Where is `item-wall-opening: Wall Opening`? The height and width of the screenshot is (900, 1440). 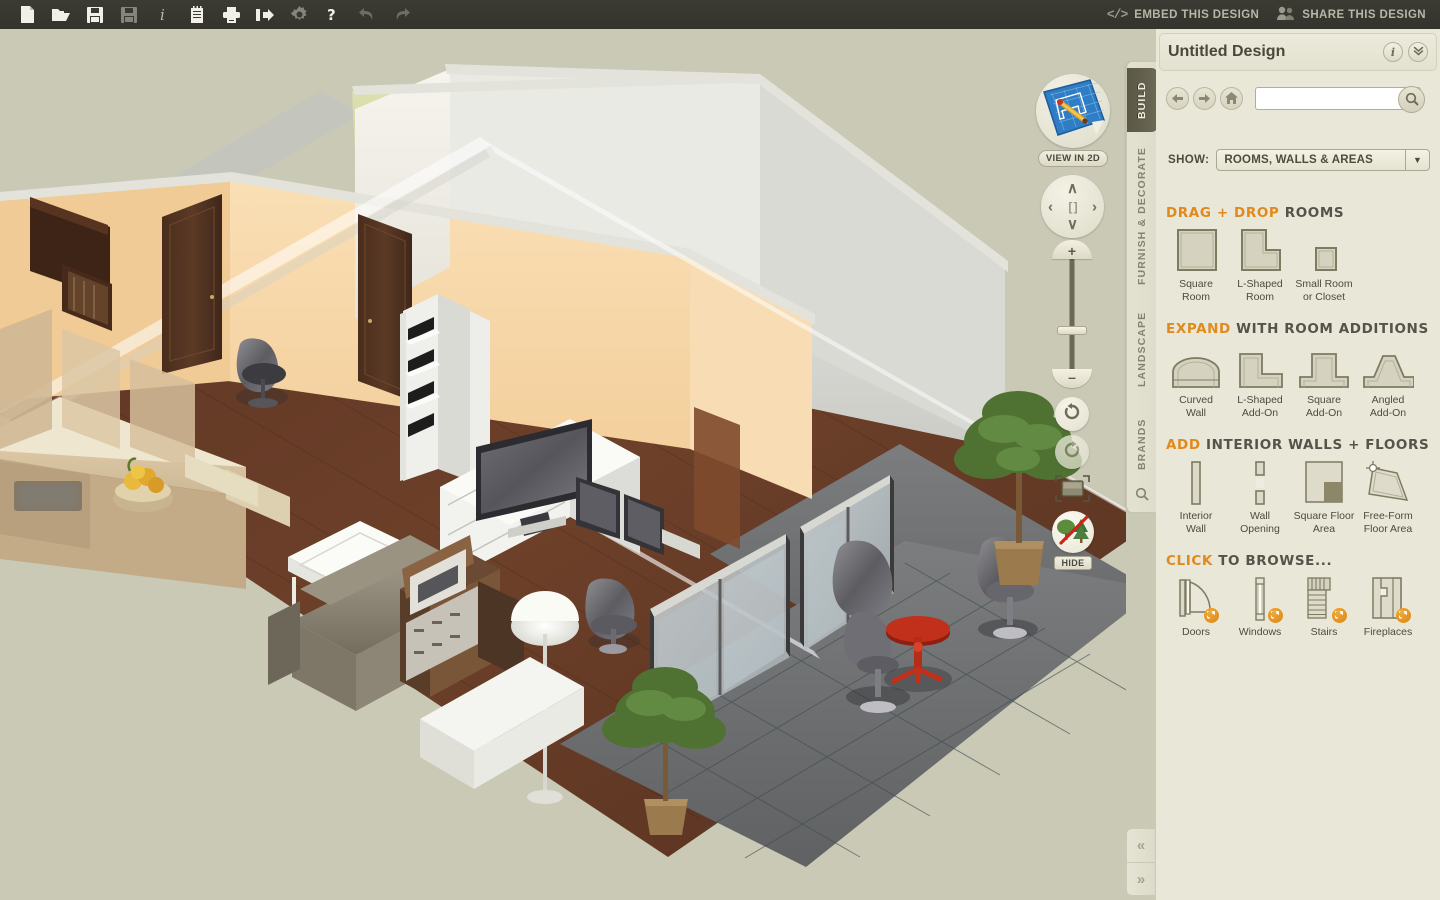 item-wall-opening: Wall Opening is located at coordinates (1260, 497).